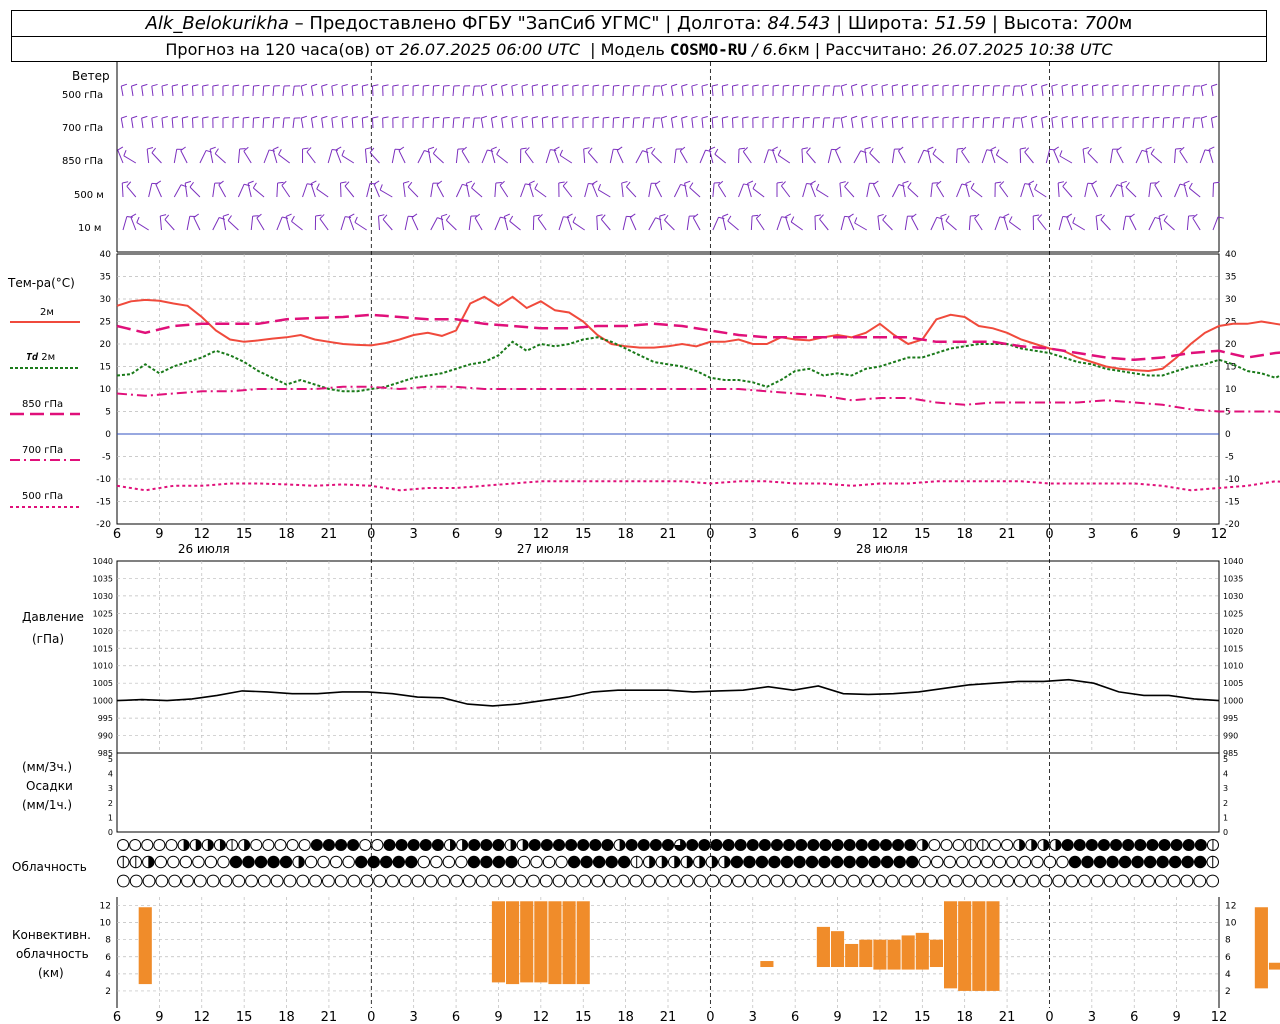 The width and height of the screenshot is (1280, 1024). What do you see at coordinates (414, 534) in the screenshot?
I see `time-tick-label: 3` at bounding box center [414, 534].